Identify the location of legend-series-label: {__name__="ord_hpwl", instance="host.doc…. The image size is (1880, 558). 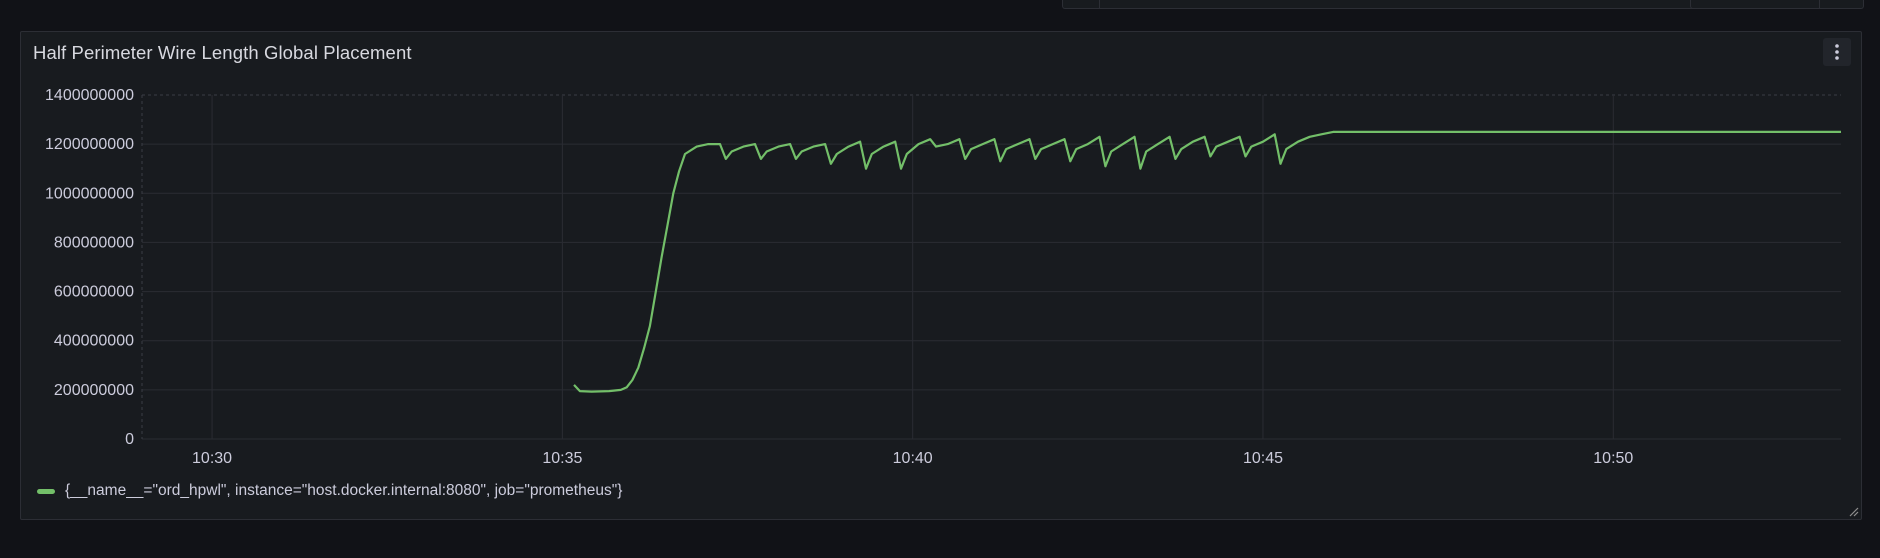
(343, 491).